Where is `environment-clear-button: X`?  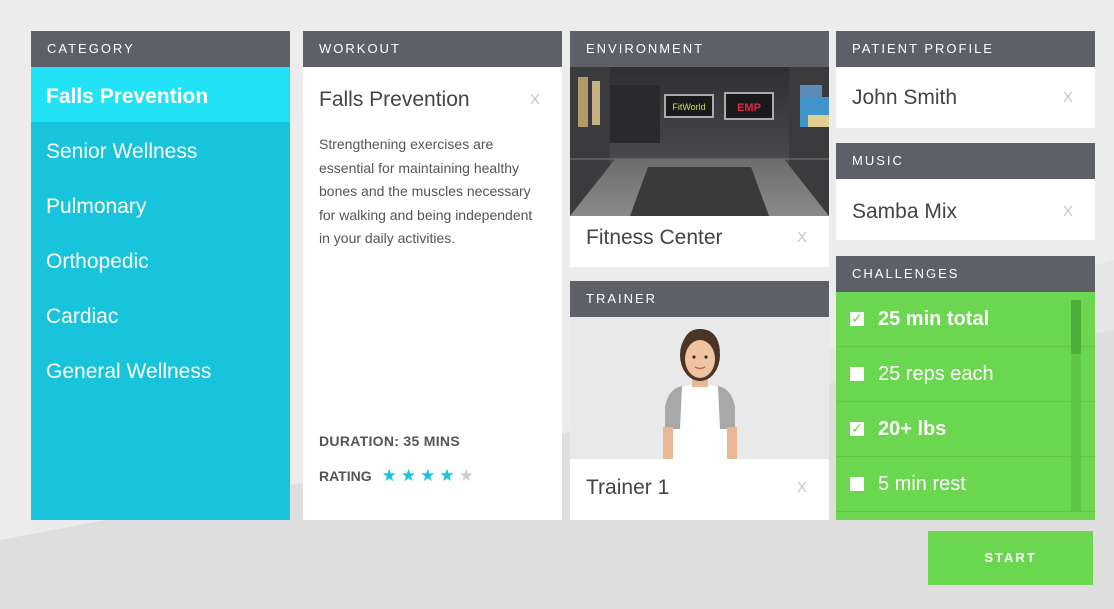
environment-clear-button: X is located at coordinates (802, 238).